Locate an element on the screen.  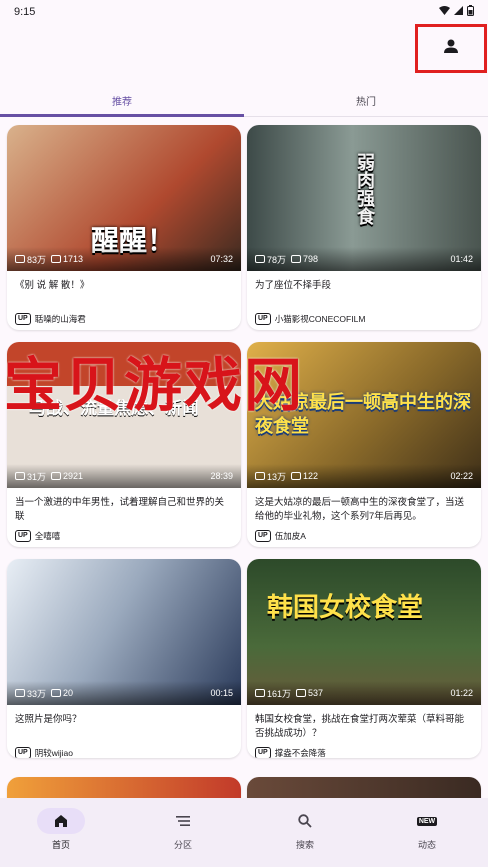
view-count: 161万 is located at coordinates (279, 693).